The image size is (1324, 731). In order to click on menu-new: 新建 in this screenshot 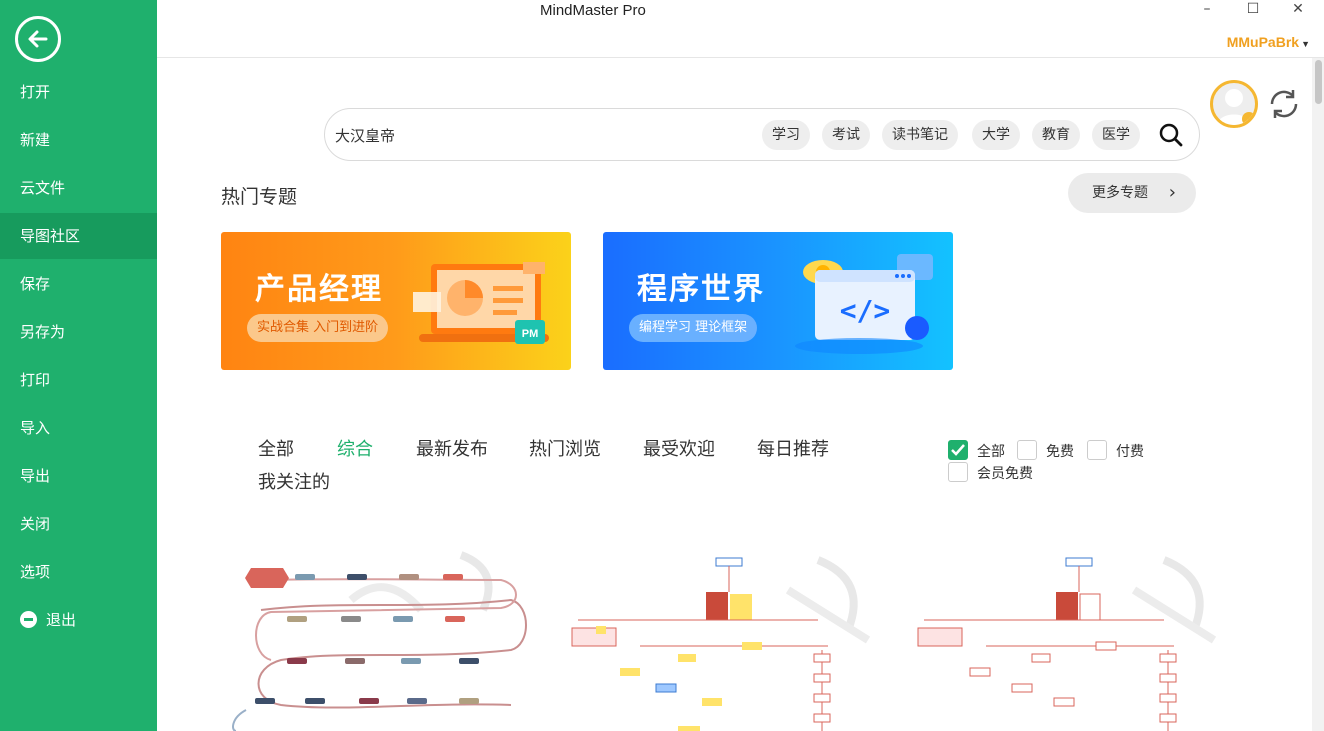, I will do `click(78, 140)`.